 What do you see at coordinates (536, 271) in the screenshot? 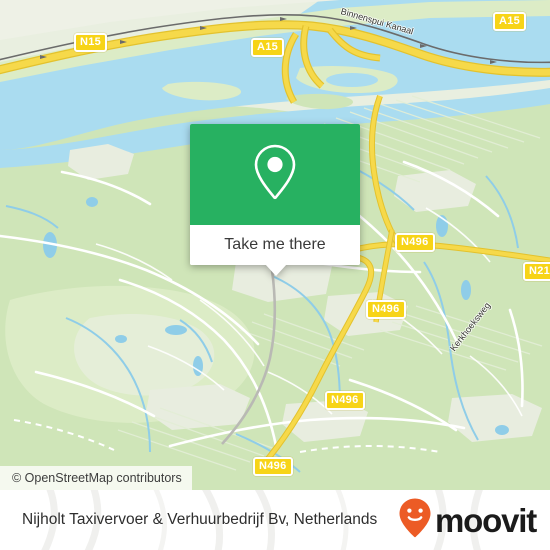
I see `road-shield-n21: N21` at bounding box center [536, 271].